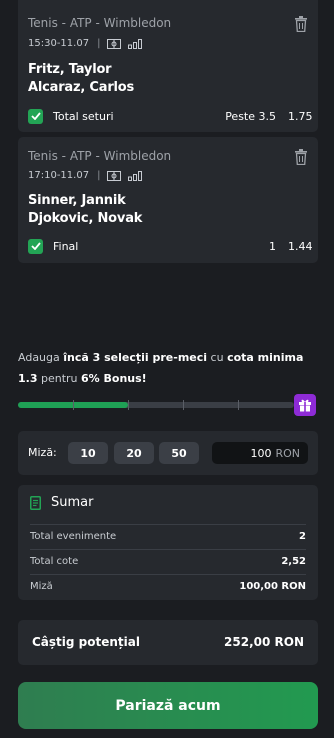  I want to click on summary-value: 2, so click(302, 536).